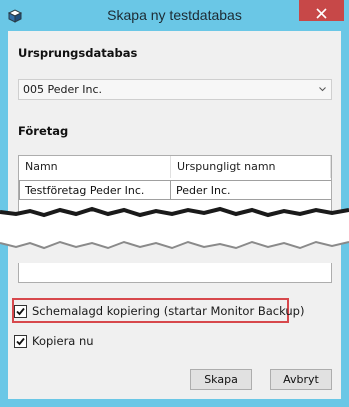 This screenshot has width=349, height=407. I want to click on title-bar: Skapa ny testdatabas, so click(174, 15).